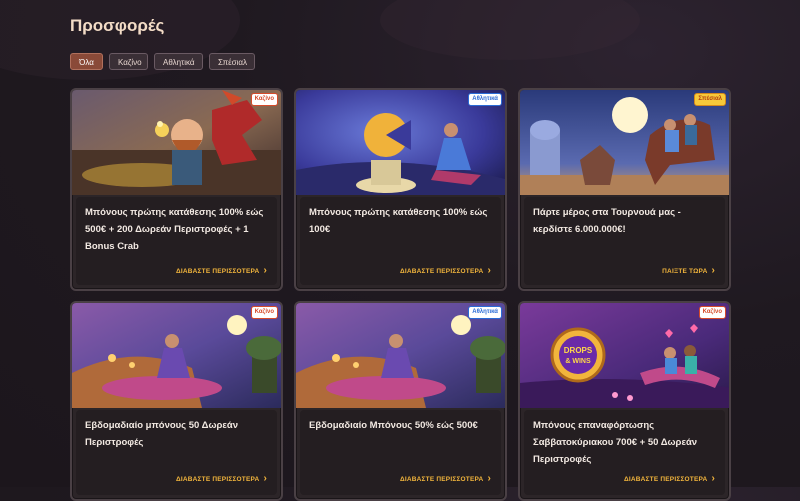  I want to click on promo-description: Εβδομαδιαίο Μπόνους 50% εώς 500€, so click(393, 425).